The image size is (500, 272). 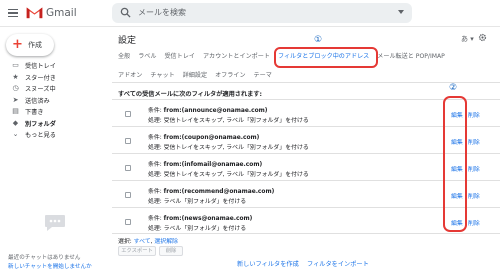 What do you see at coordinates (40, 90) in the screenshot?
I see `sidebar-item-label: スヌーズ中` at bounding box center [40, 90].